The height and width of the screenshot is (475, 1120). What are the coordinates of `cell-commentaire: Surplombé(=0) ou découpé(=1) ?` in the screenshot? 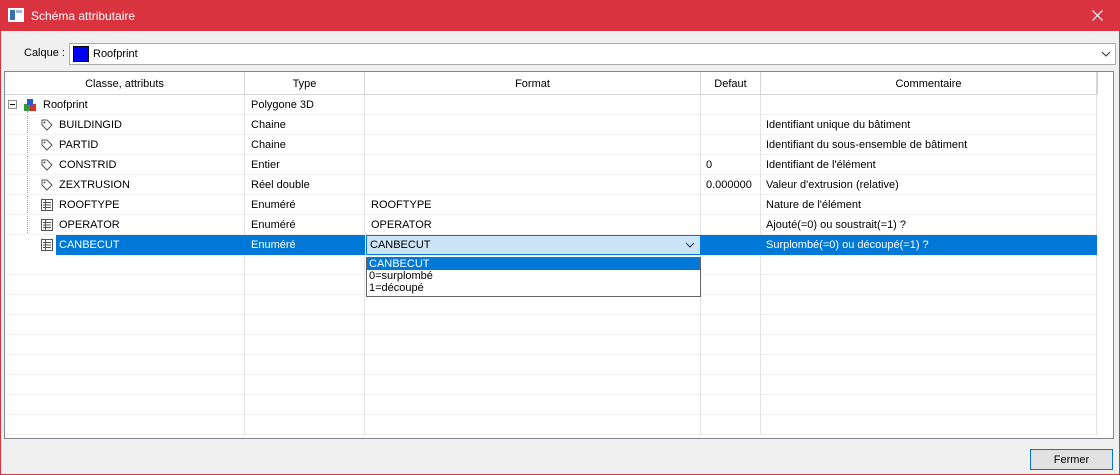 It's located at (929, 245).